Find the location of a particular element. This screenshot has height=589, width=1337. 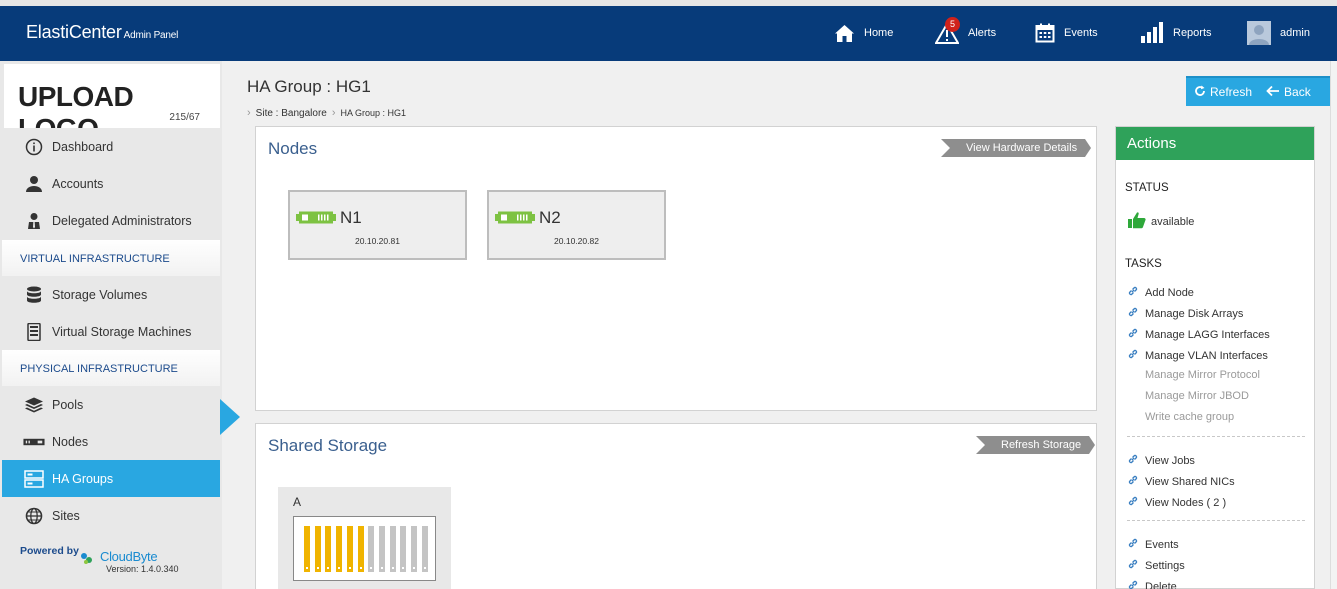

node-card-n2: N2 20.10.20.82 is located at coordinates (576, 225).